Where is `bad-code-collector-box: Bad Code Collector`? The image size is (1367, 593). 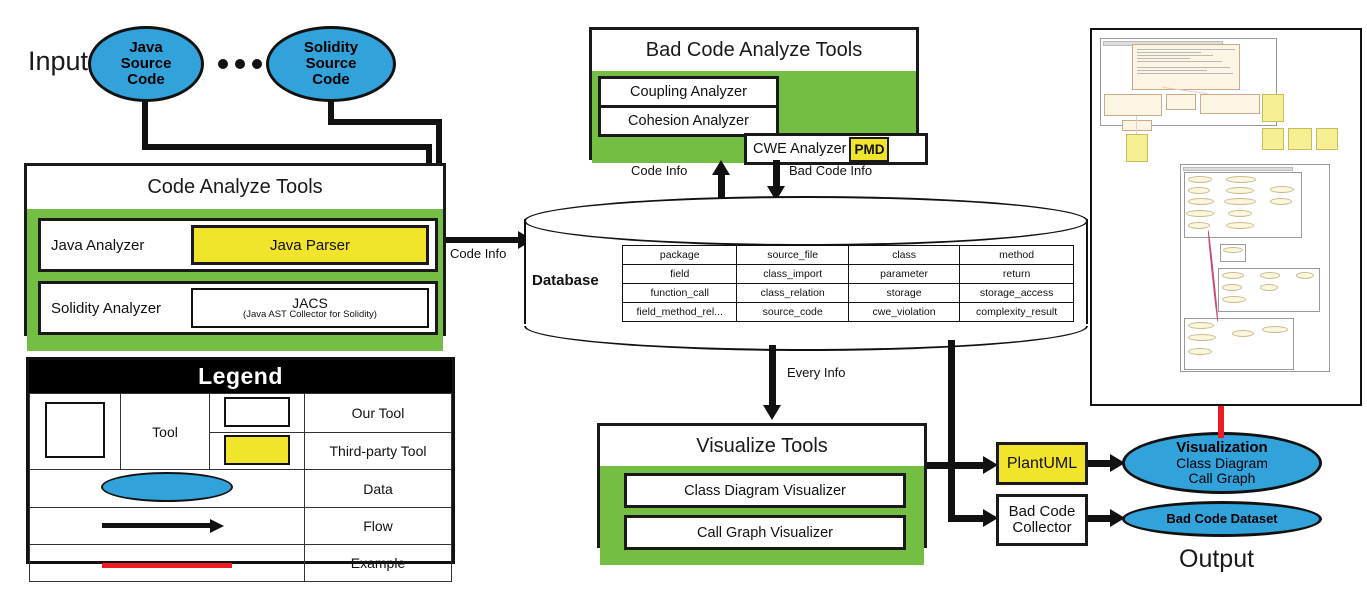
bad-code-collector-box: Bad Code Collector is located at coordinates (1042, 520).